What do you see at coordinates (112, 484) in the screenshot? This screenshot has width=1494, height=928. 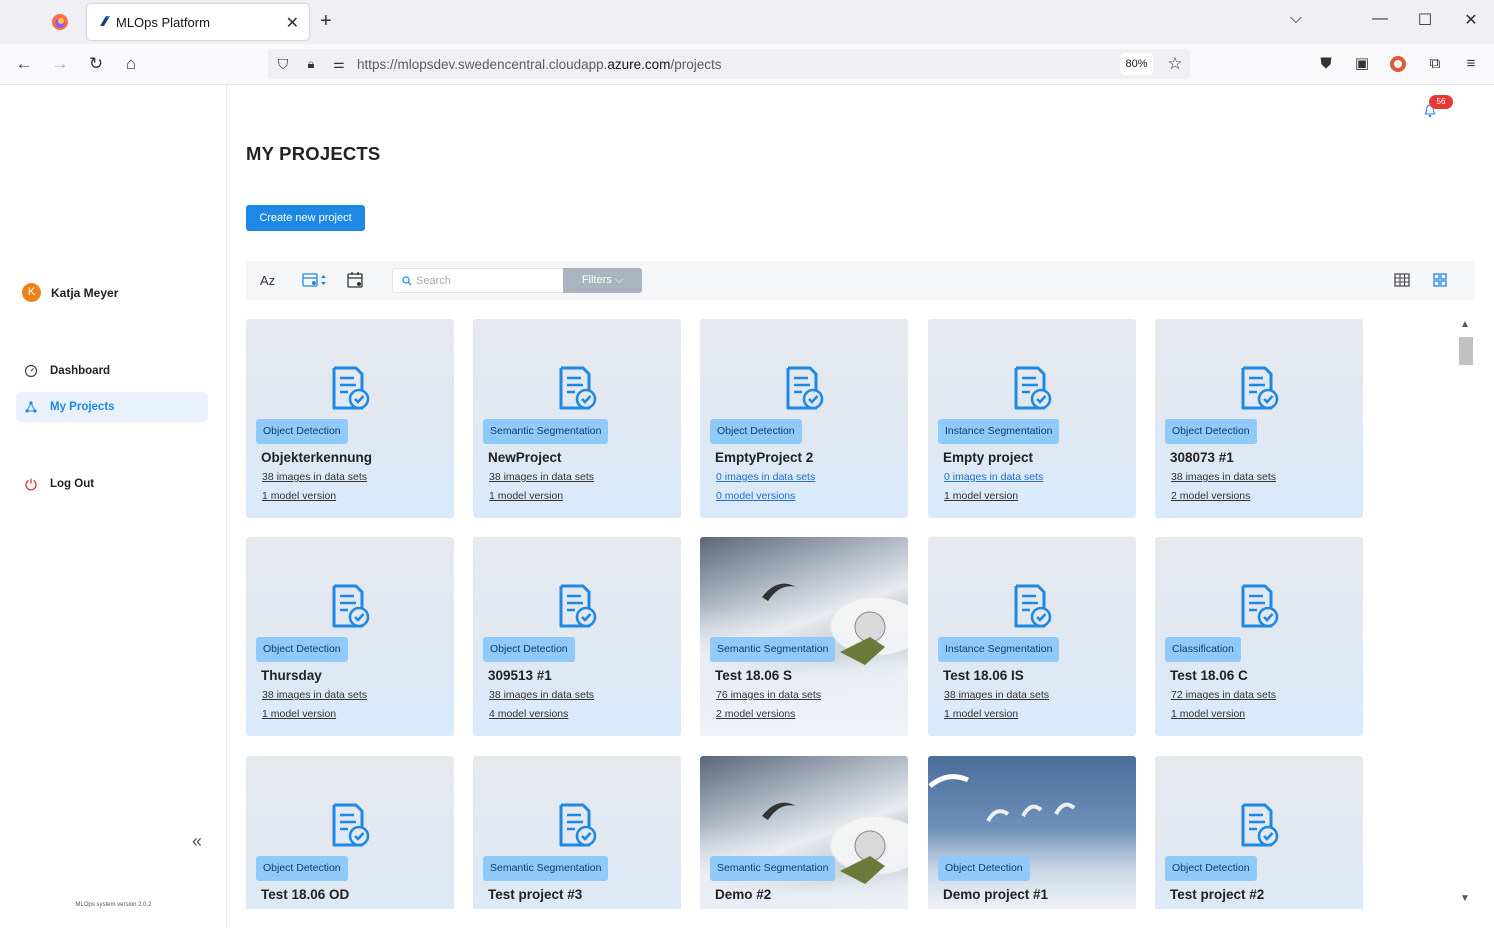 I see `logout-button: Log Out` at bounding box center [112, 484].